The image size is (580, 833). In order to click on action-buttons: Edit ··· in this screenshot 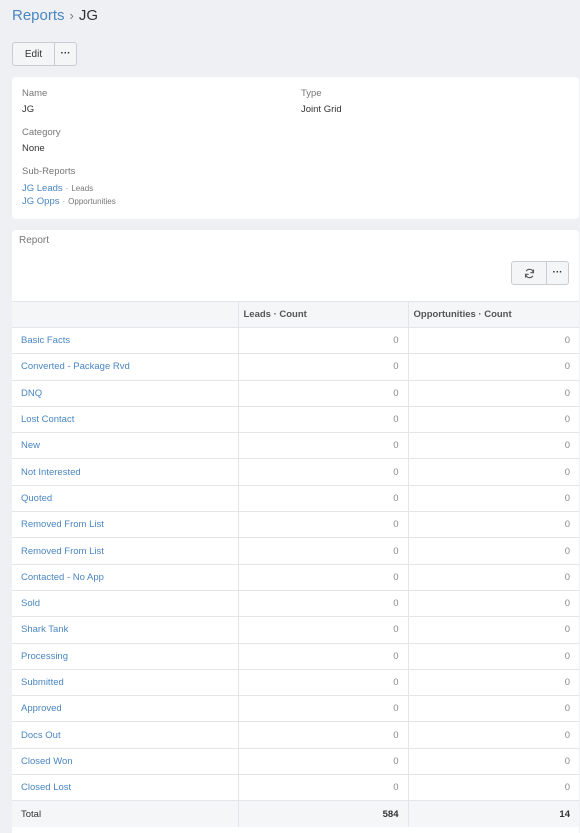, I will do `click(44, 54)`.